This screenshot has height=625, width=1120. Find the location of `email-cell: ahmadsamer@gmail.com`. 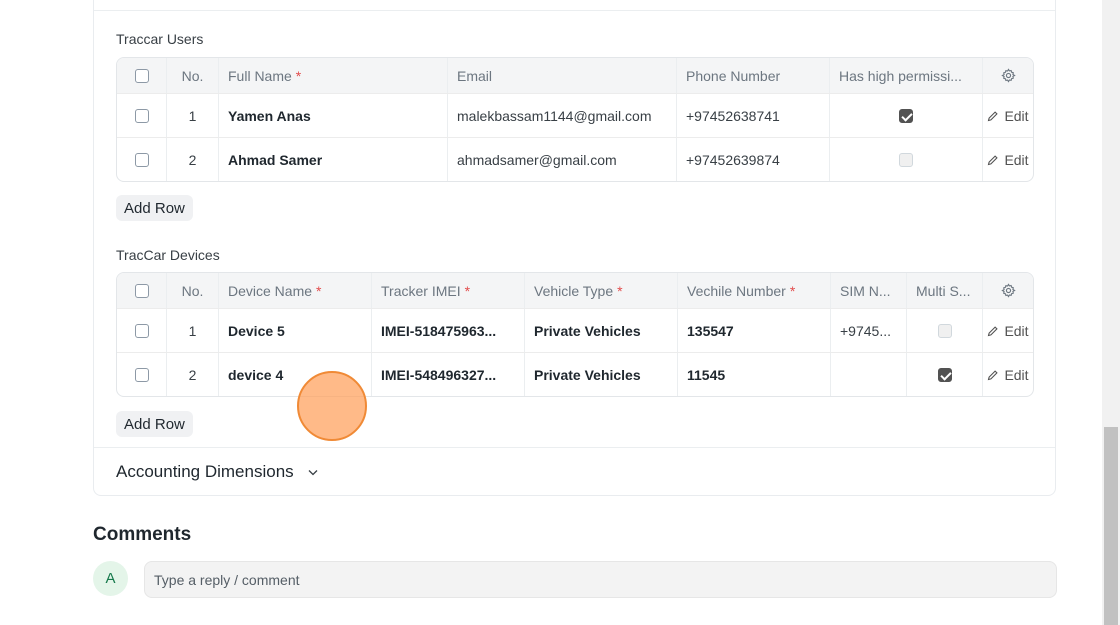

email-cell: ahmadsamer@gmail.com is located at coordinates (562, 159).